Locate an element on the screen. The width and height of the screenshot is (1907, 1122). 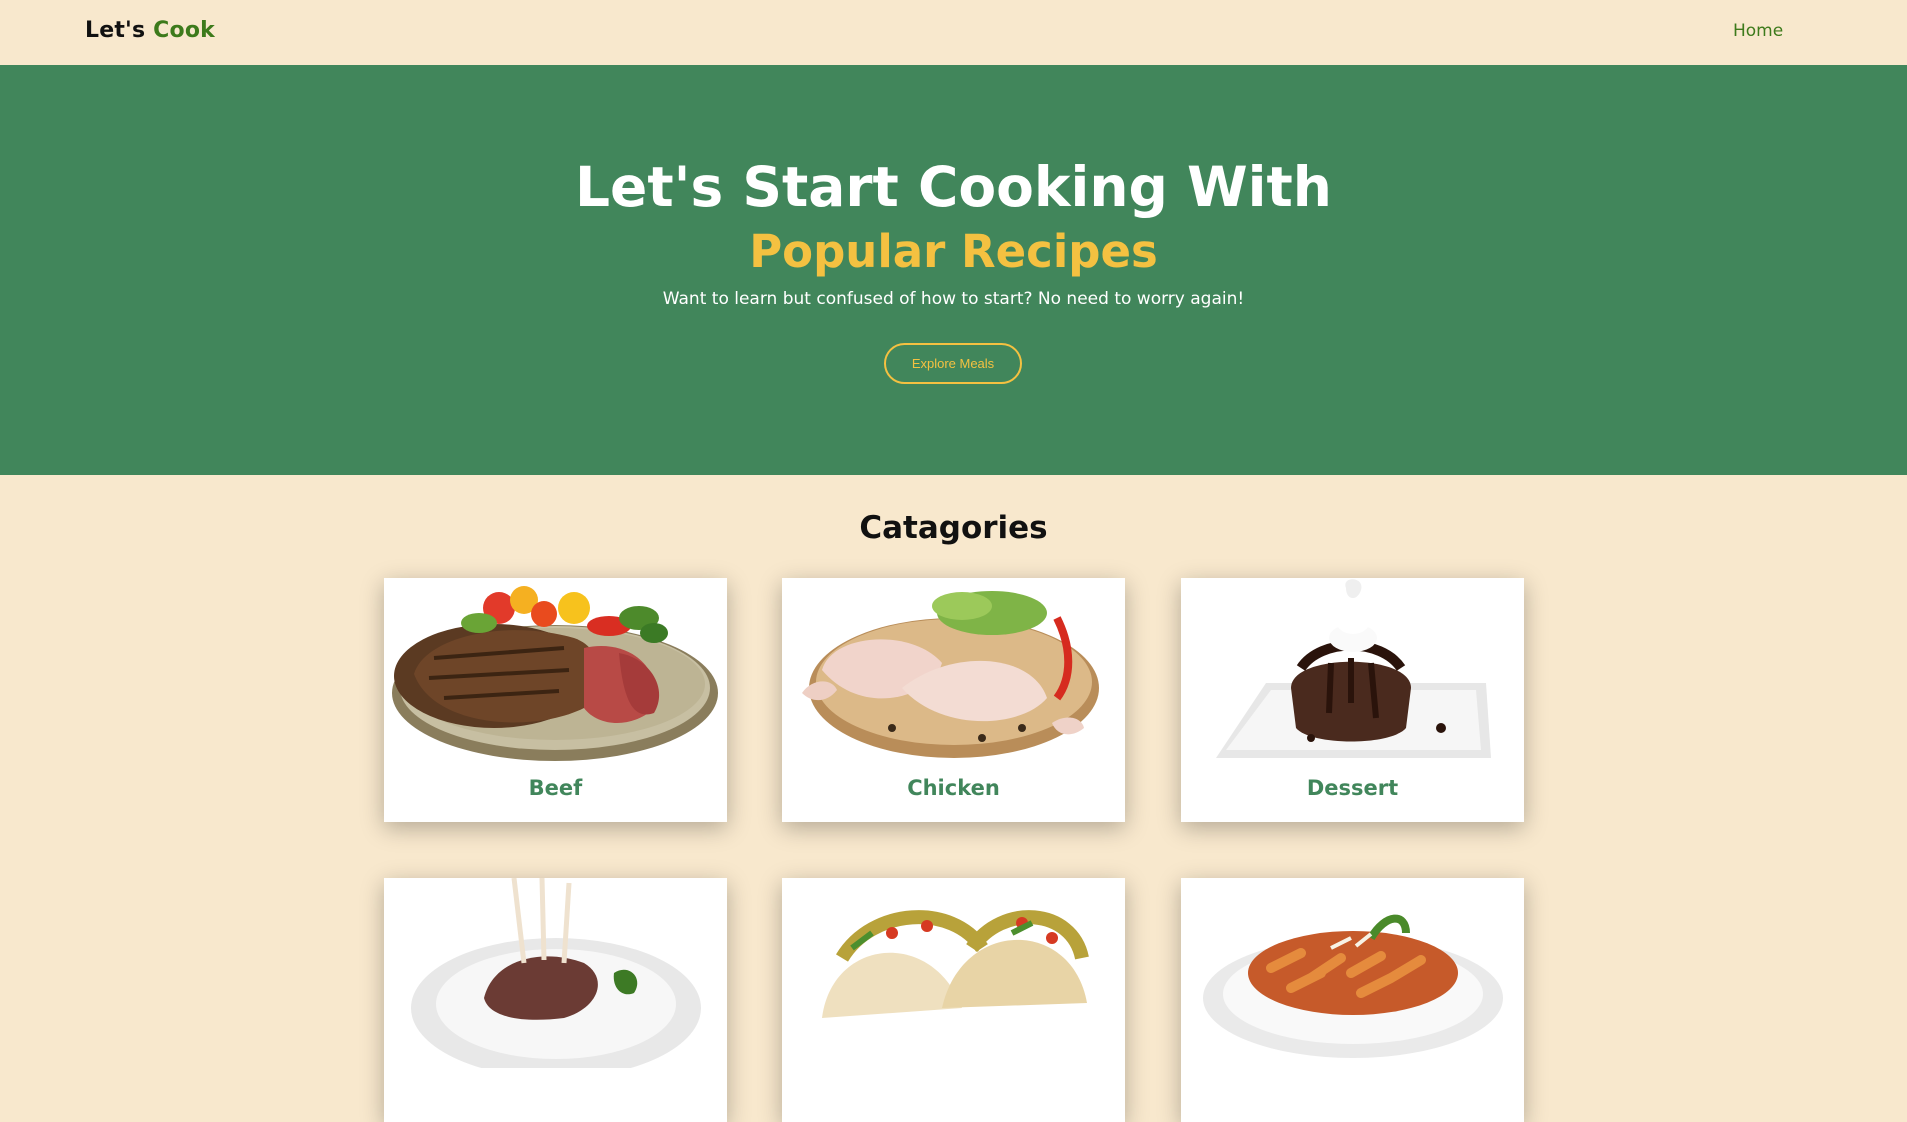
category-label: Dessert is located at coordinates (1352, 788).